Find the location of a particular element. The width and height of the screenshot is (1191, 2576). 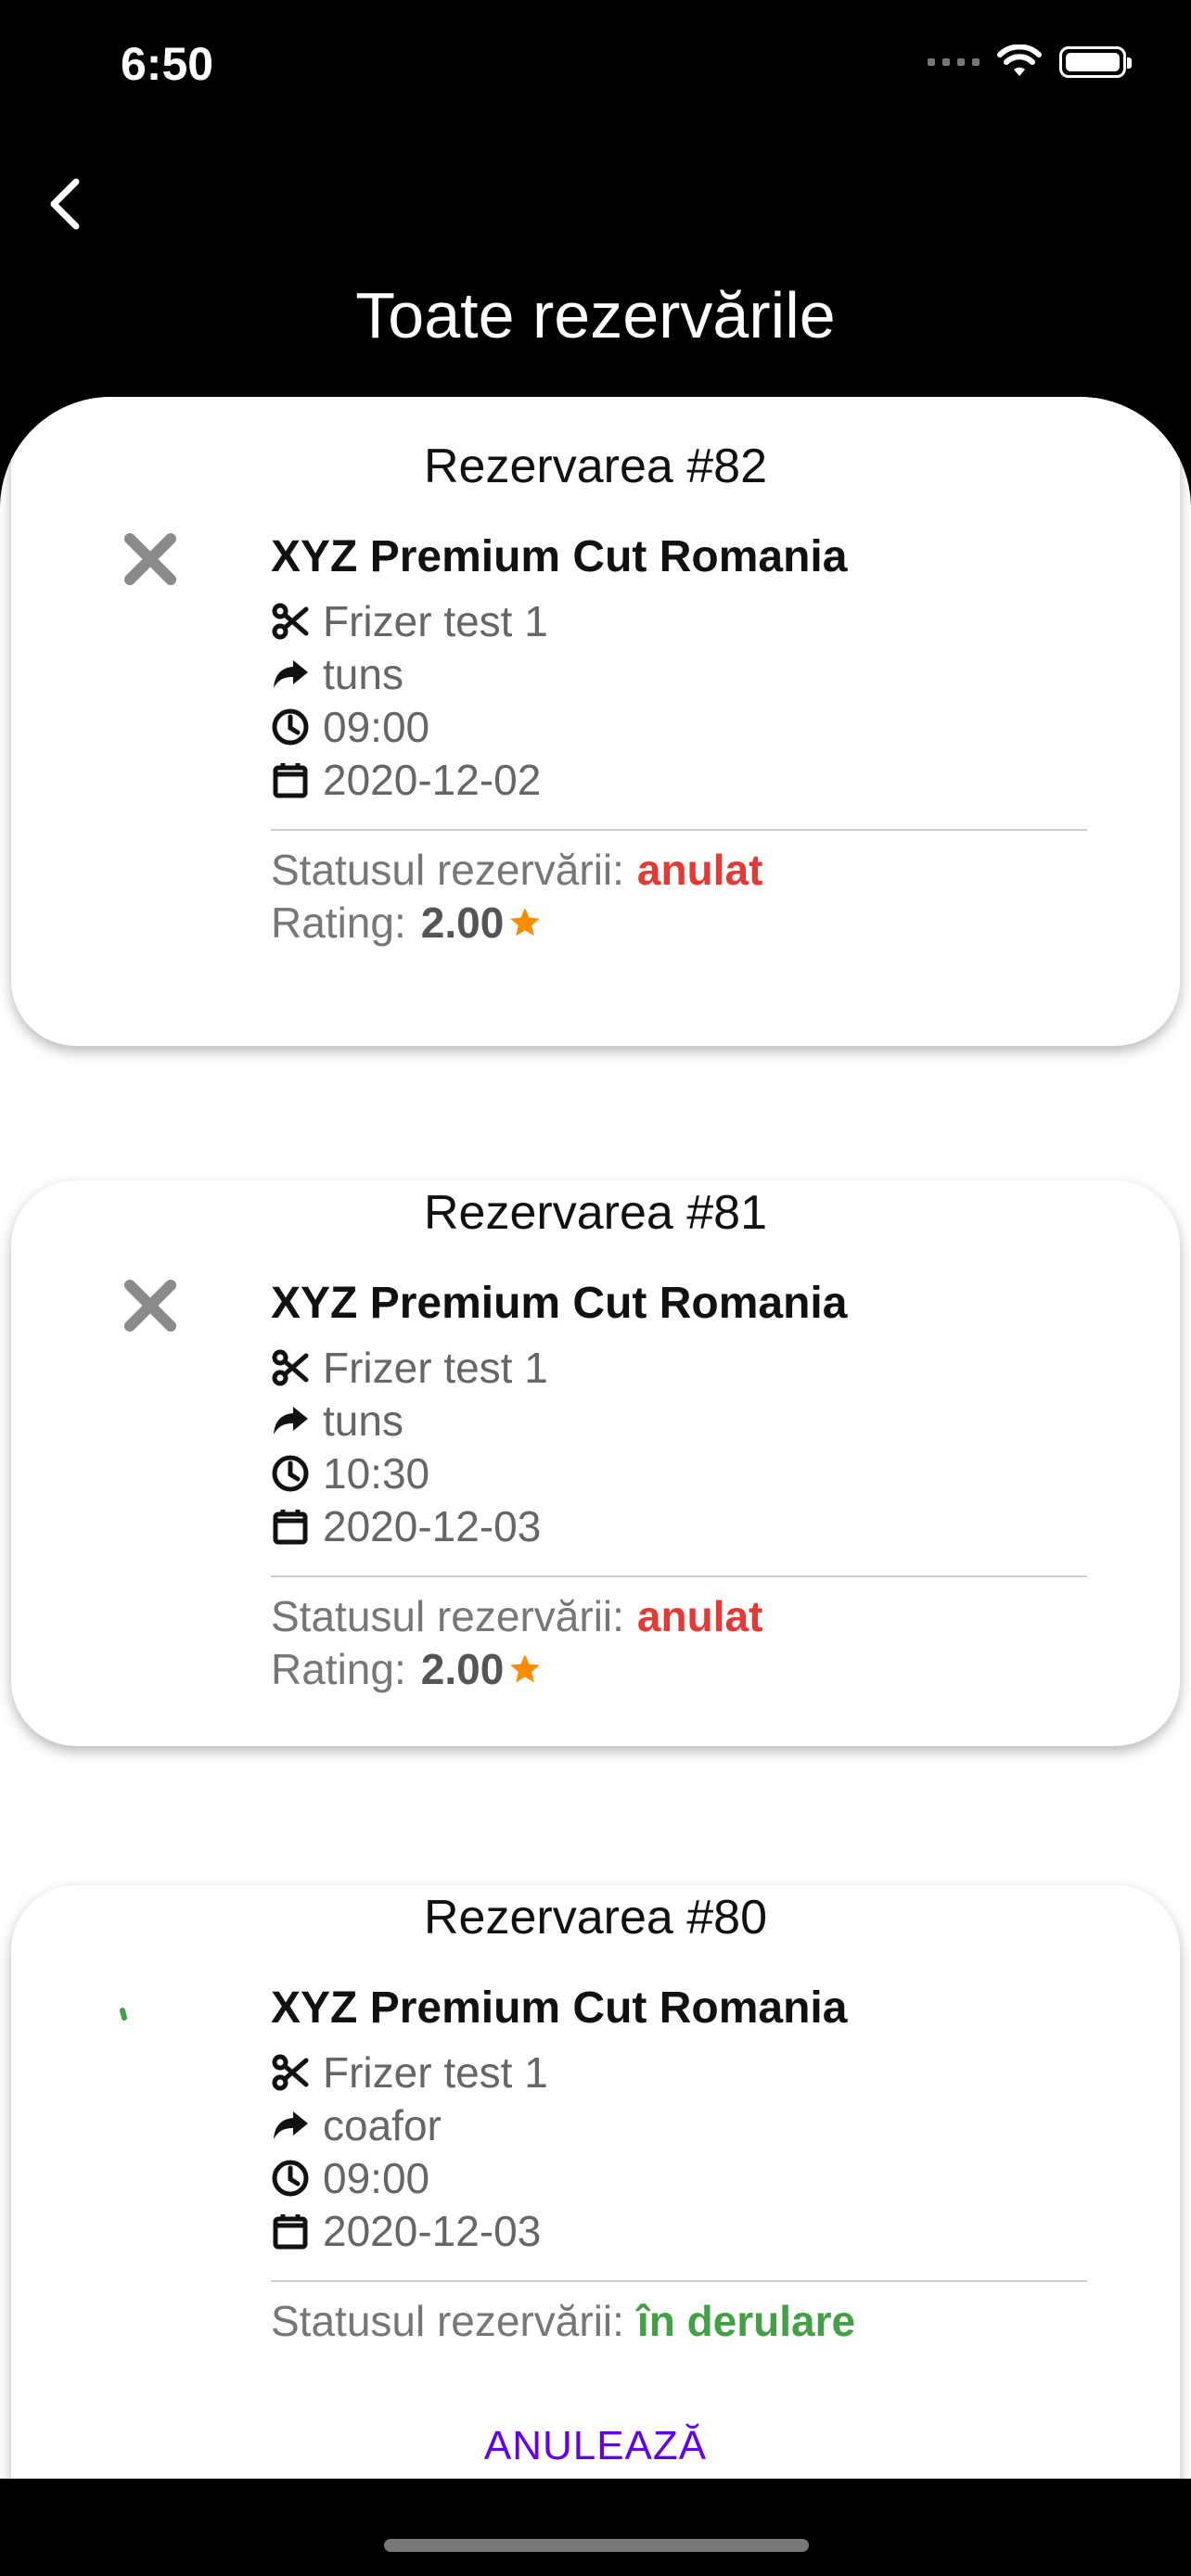

status-bar: 6:50 is located at coordinates (595, 65).